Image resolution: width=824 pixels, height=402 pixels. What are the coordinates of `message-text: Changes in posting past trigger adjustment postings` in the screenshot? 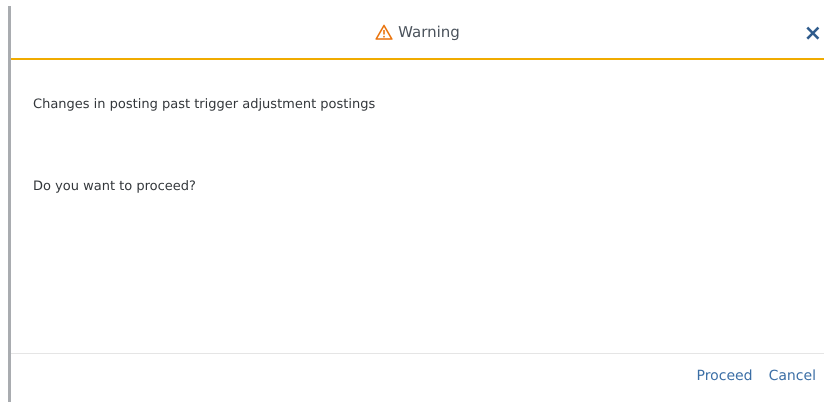 It's located at (204, 105).